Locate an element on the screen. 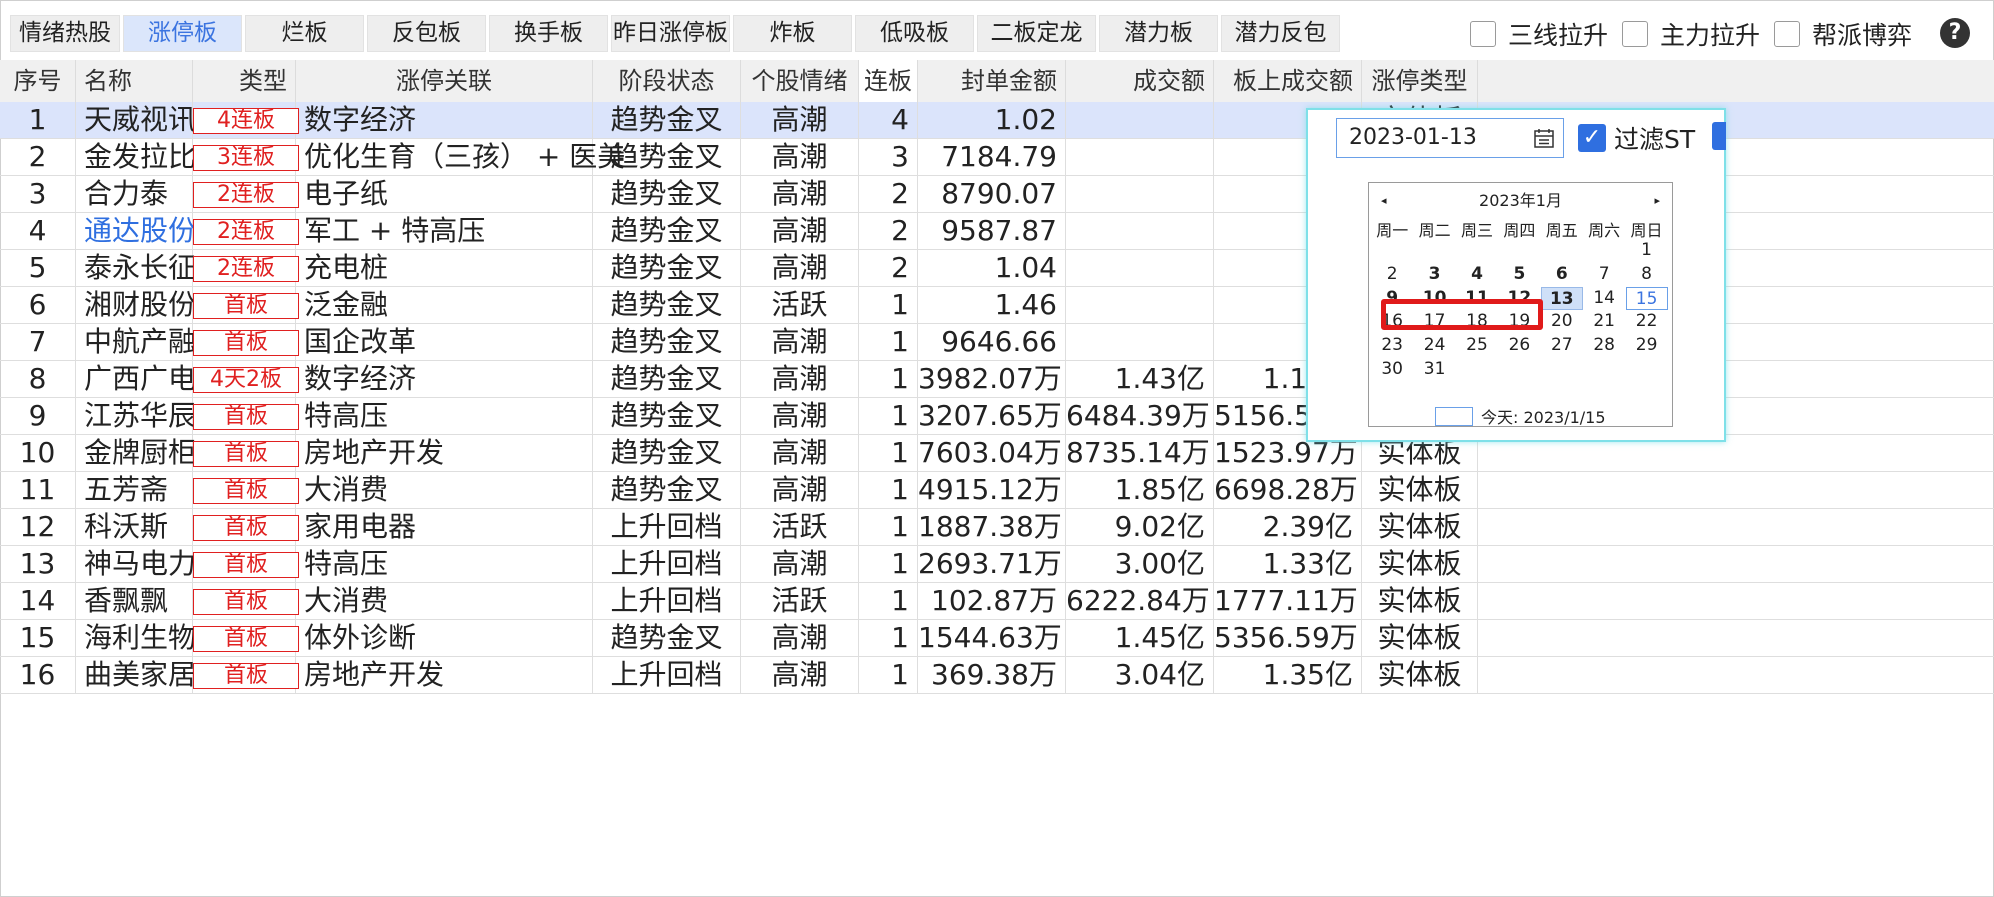  board-type-badge: 4天2板 is located at coordinates (246, 380).